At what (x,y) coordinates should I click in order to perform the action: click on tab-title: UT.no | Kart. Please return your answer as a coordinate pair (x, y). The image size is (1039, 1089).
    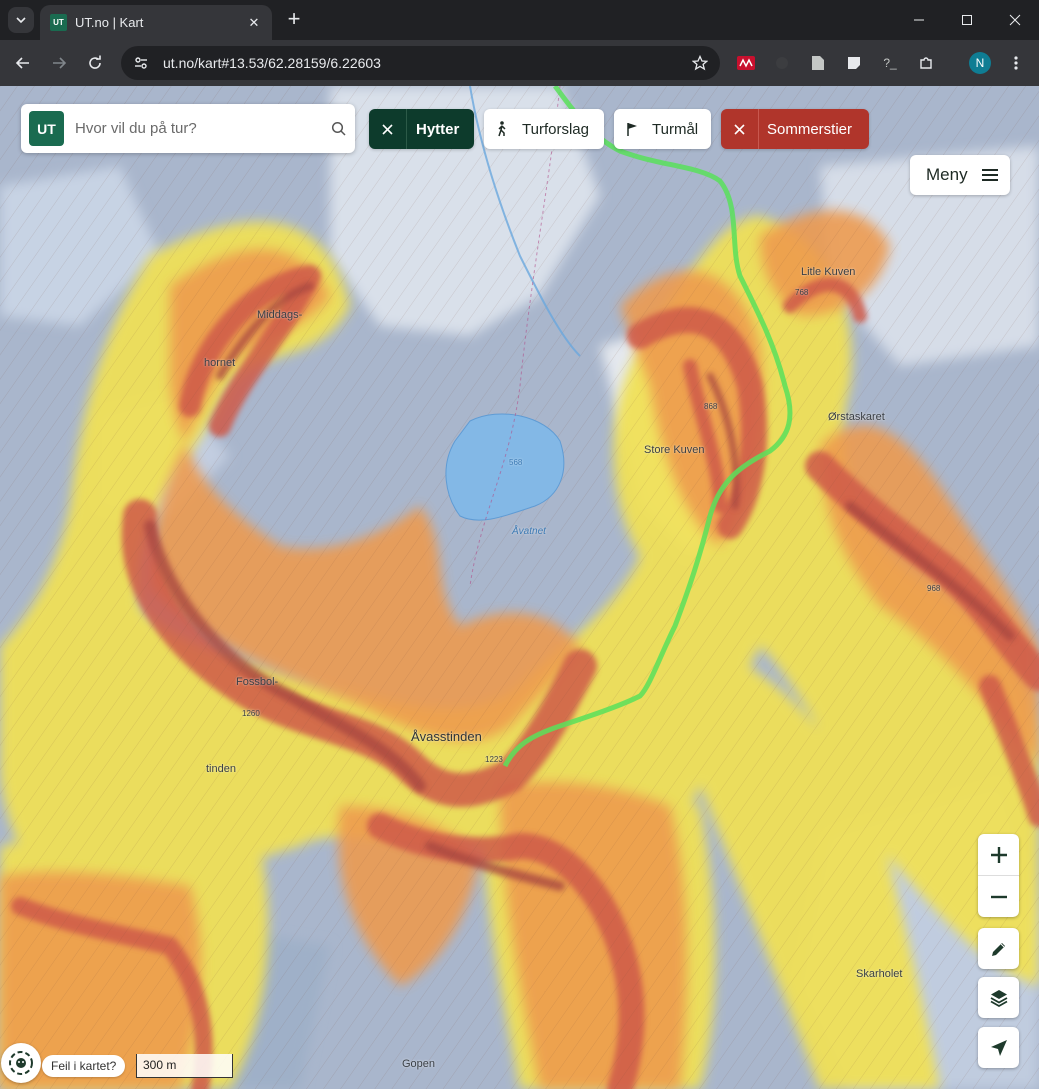
    Looking at the image, I should click on (109, 22).